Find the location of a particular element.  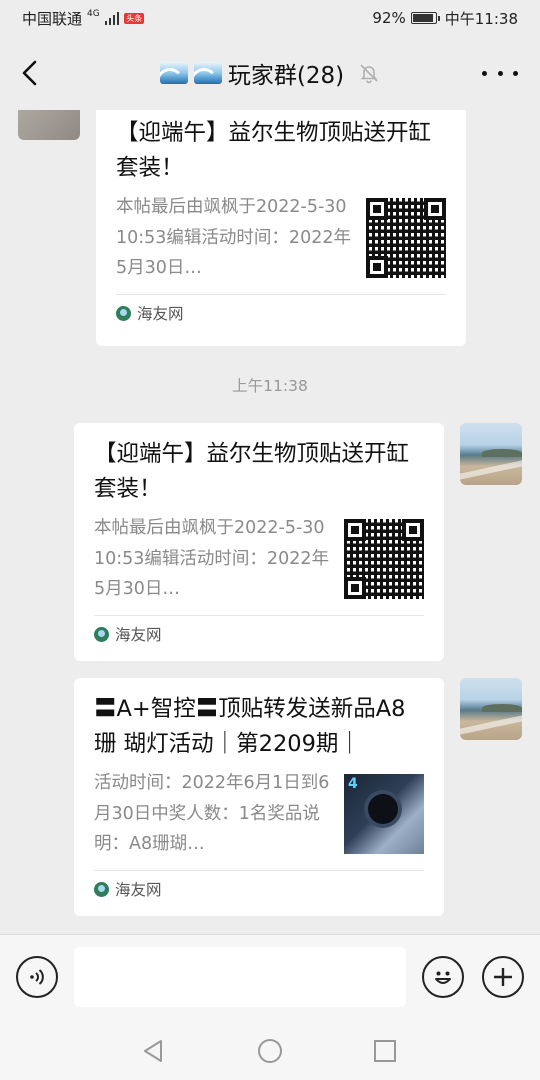

nav-back-button is located at coordinates (154, 1051).